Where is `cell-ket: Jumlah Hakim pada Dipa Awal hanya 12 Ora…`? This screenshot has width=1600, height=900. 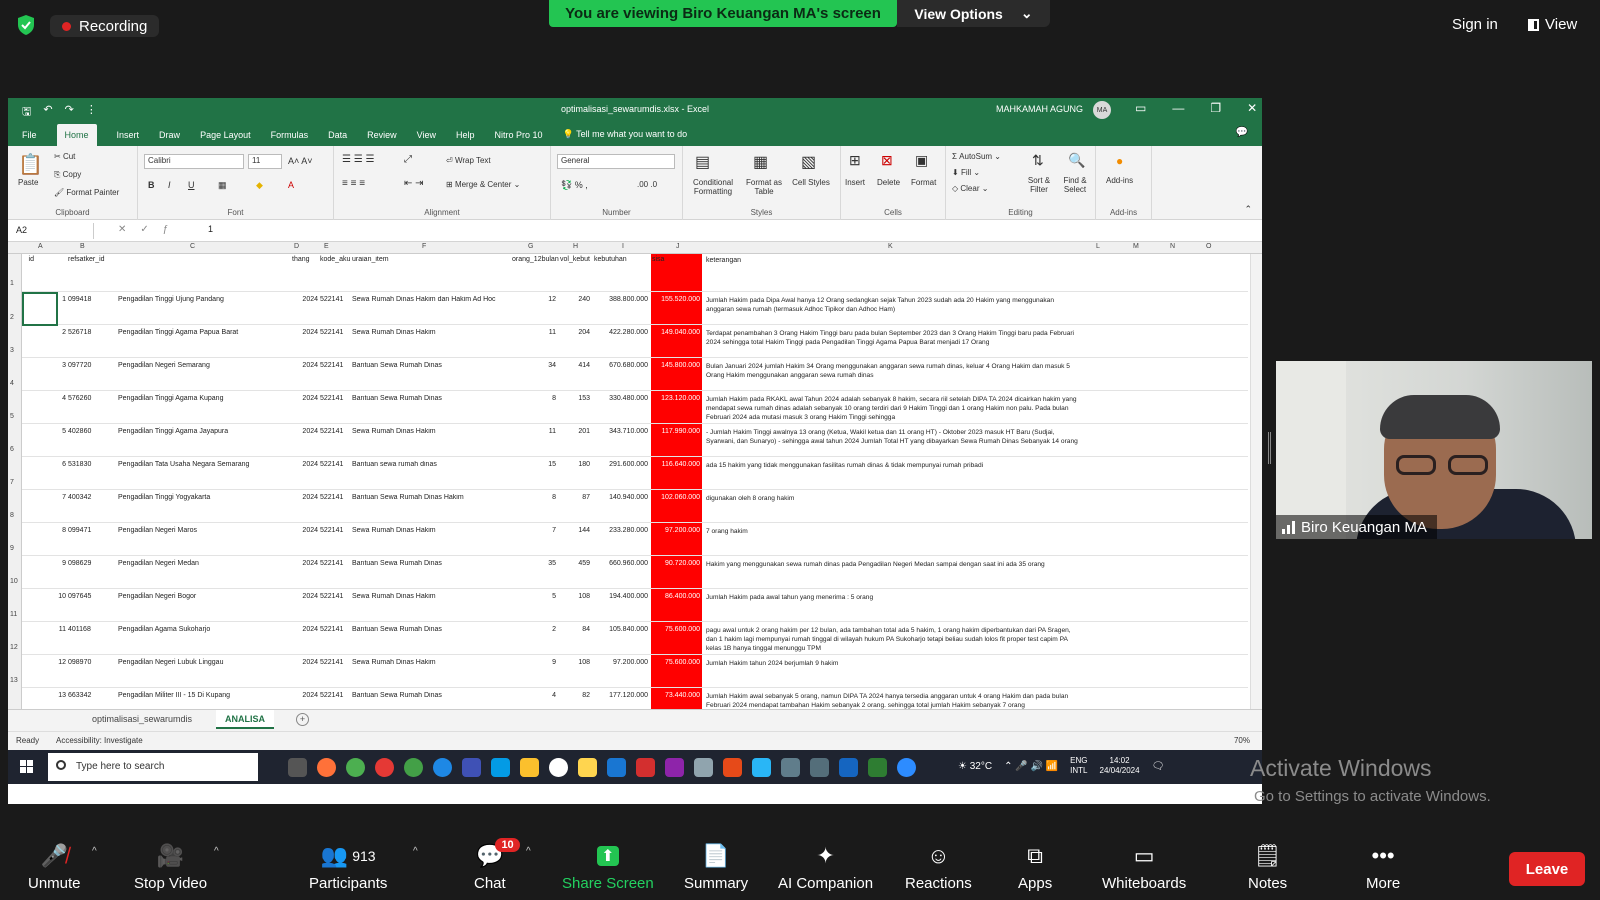
cell-ket: Jumlah Hakim pada Dipa Awal hanya 12 Ora… is located at coordinates (892, 305).